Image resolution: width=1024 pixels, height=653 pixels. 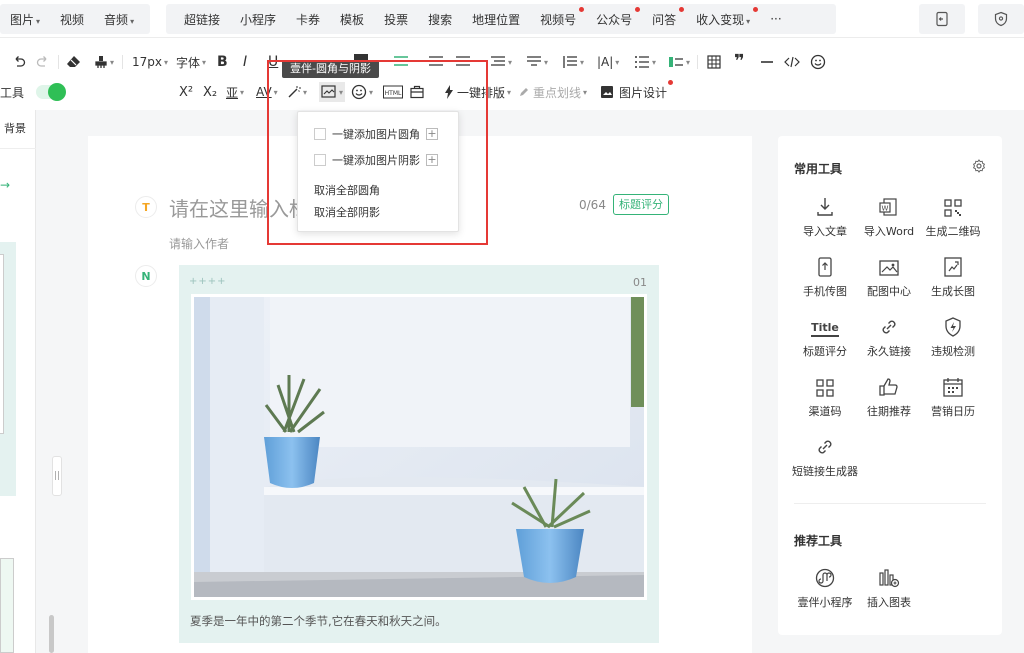 What do you see at coordinates (51, 92) in the screenshot?
I see `tools-toggle` at bounding box center [51, 92].